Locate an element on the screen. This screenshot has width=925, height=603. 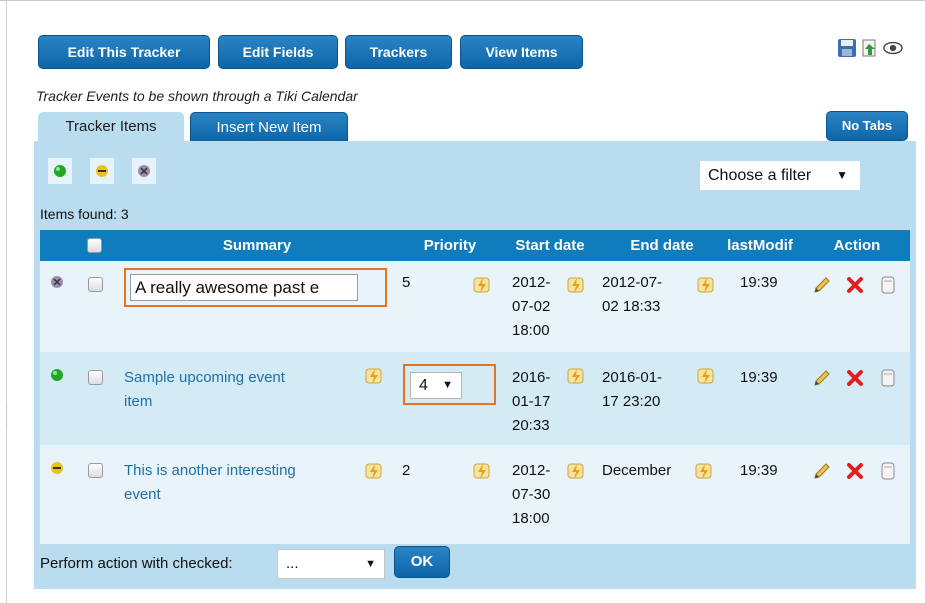
priority-select-value: 4 is located at coordinates (423, 385).